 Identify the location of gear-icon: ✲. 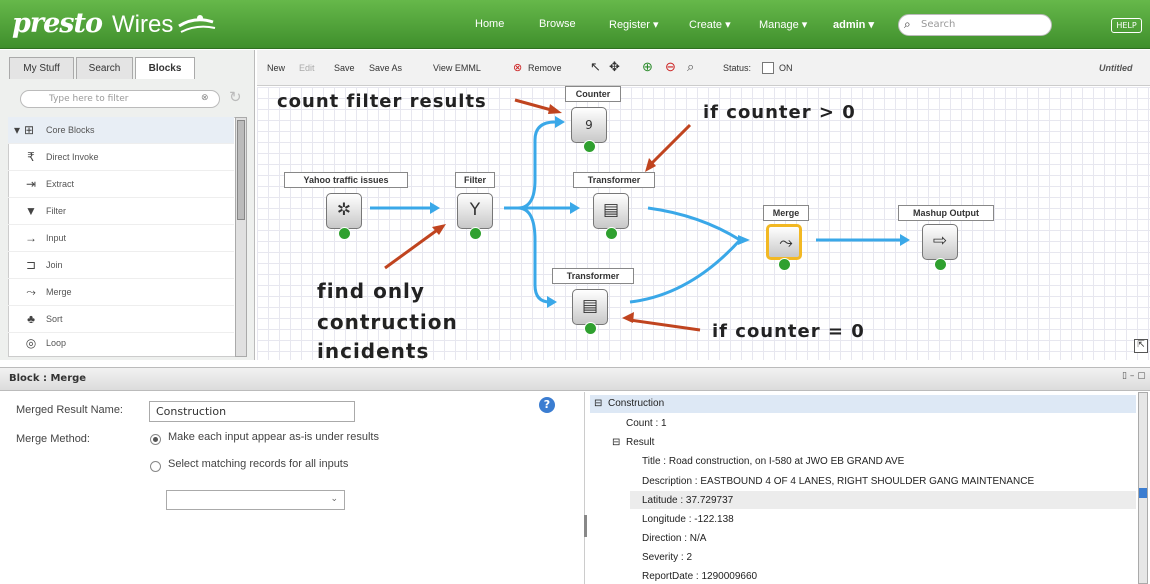
(344, 210).